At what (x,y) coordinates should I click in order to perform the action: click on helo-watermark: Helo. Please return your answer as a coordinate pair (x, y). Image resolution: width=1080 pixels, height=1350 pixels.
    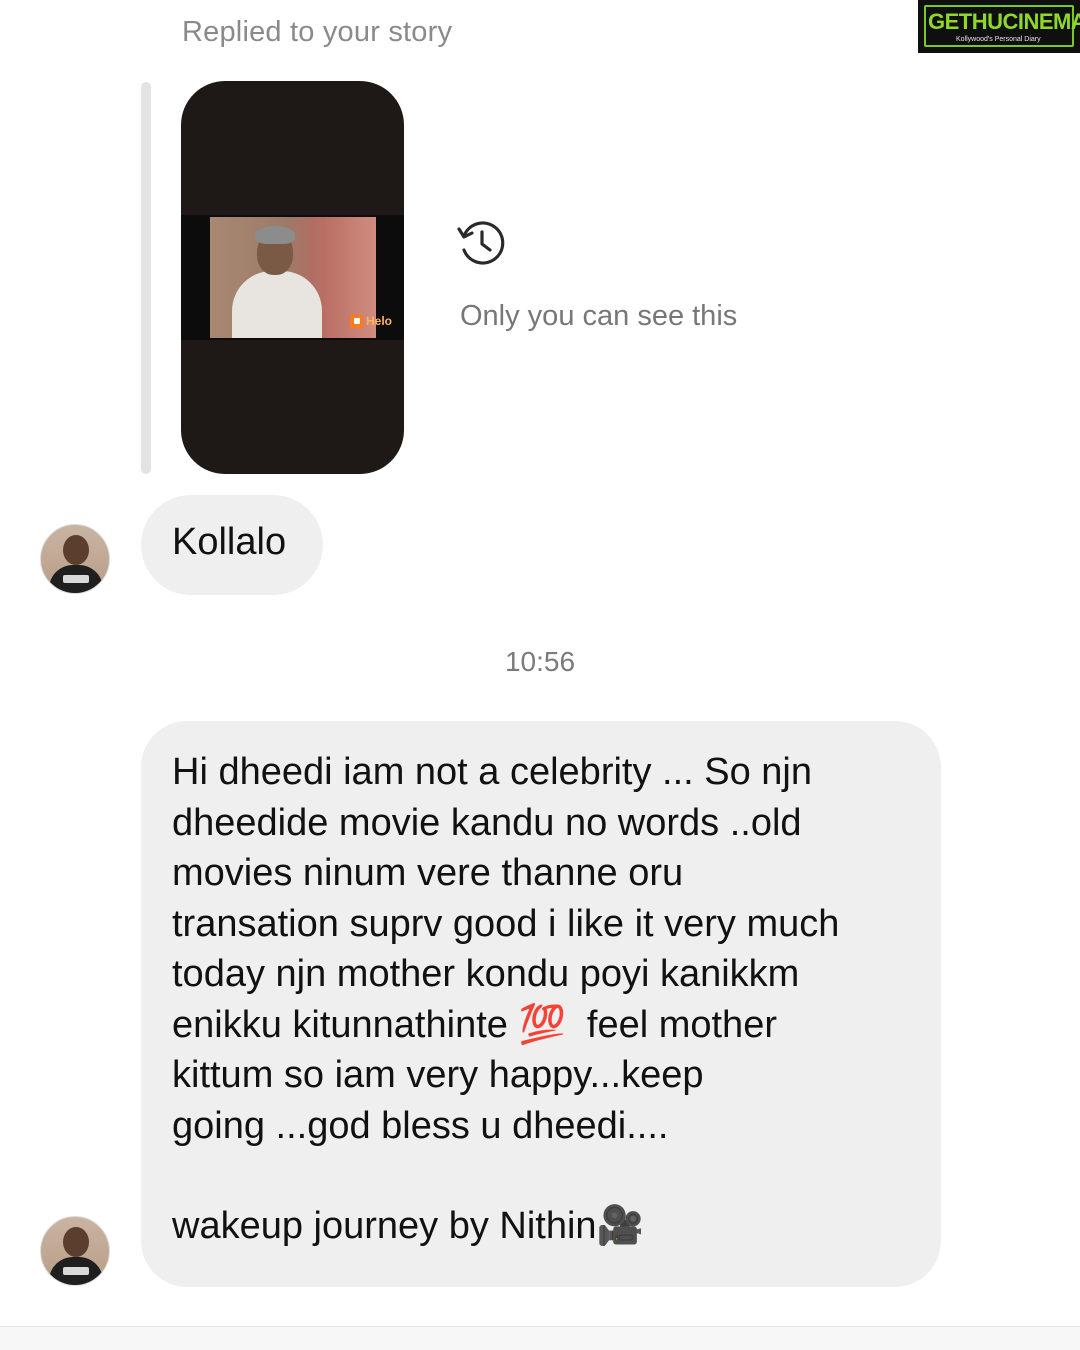
    Looking at the image, I should click on (371, 321).